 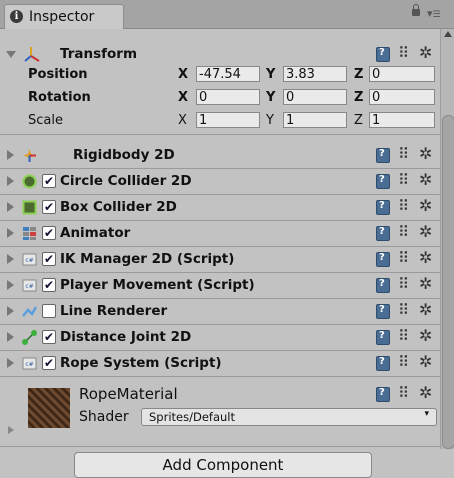 I want to click on position-x-field: -47.54, so click(x=228, y=74).